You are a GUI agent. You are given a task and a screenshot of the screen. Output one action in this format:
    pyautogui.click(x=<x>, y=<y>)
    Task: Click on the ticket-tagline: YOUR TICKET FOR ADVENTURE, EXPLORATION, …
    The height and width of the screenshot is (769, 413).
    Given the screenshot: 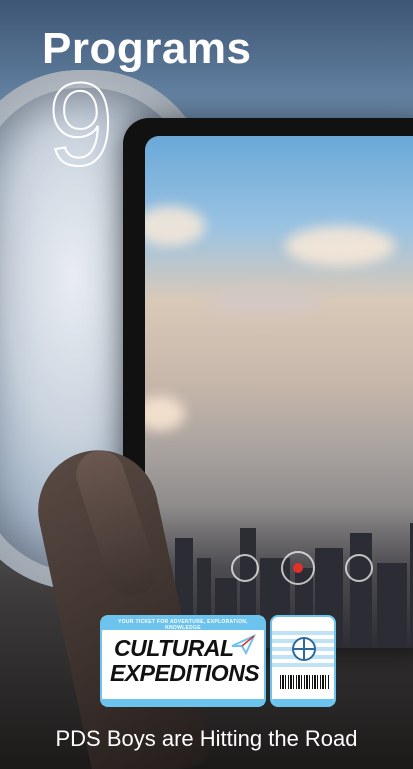 What is the action you would take?
    pyautogui.click(x=183, y=625)
    